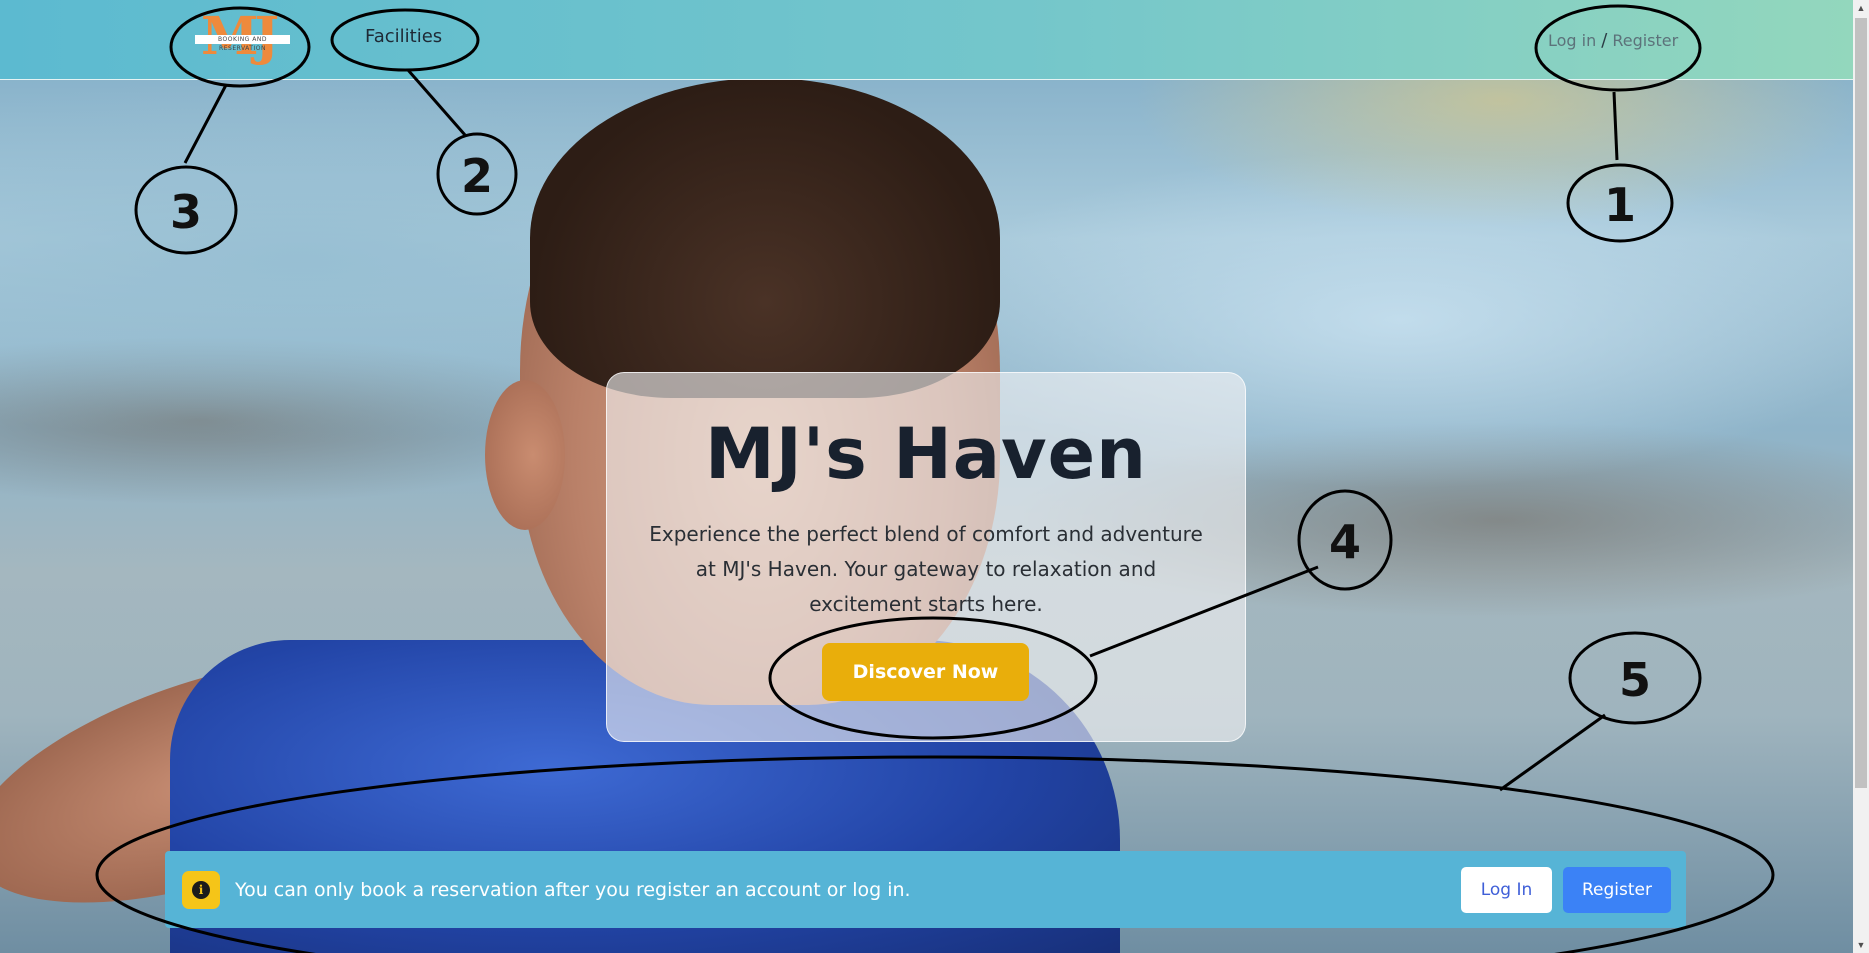  I want to click on site-logo: MJ BOOKING AND RESERVATION, so click(242, 39).